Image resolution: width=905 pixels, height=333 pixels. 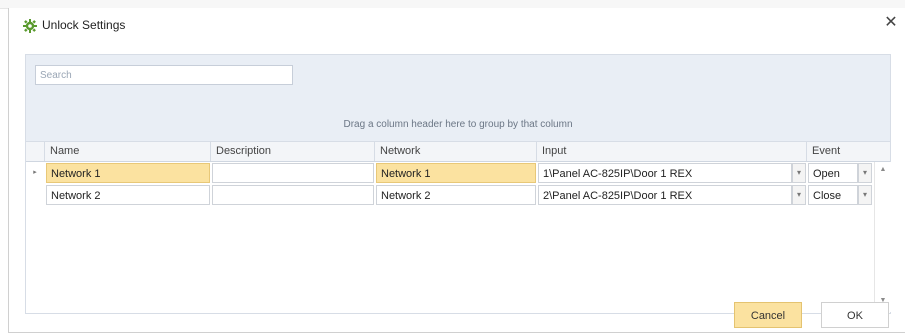 What do you see at coordinates (665, 173) in the screenshot?
I see `input-cell: 1\Panel AC-825IP\Door 1 REX` at bounding box center [665, 173].